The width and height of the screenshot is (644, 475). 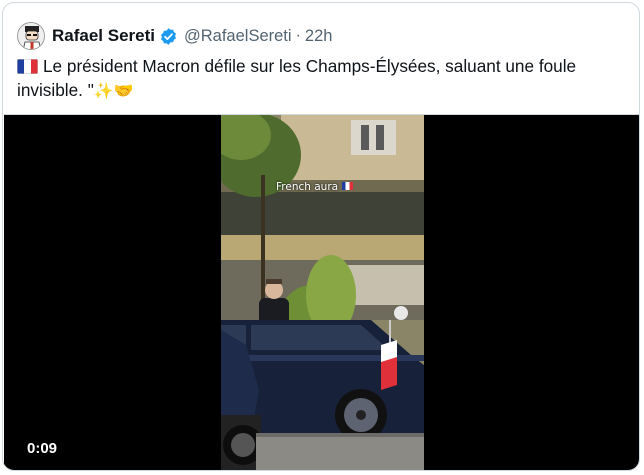 I want to click on avatar-illustration-icon, so click(x=31, y=36).